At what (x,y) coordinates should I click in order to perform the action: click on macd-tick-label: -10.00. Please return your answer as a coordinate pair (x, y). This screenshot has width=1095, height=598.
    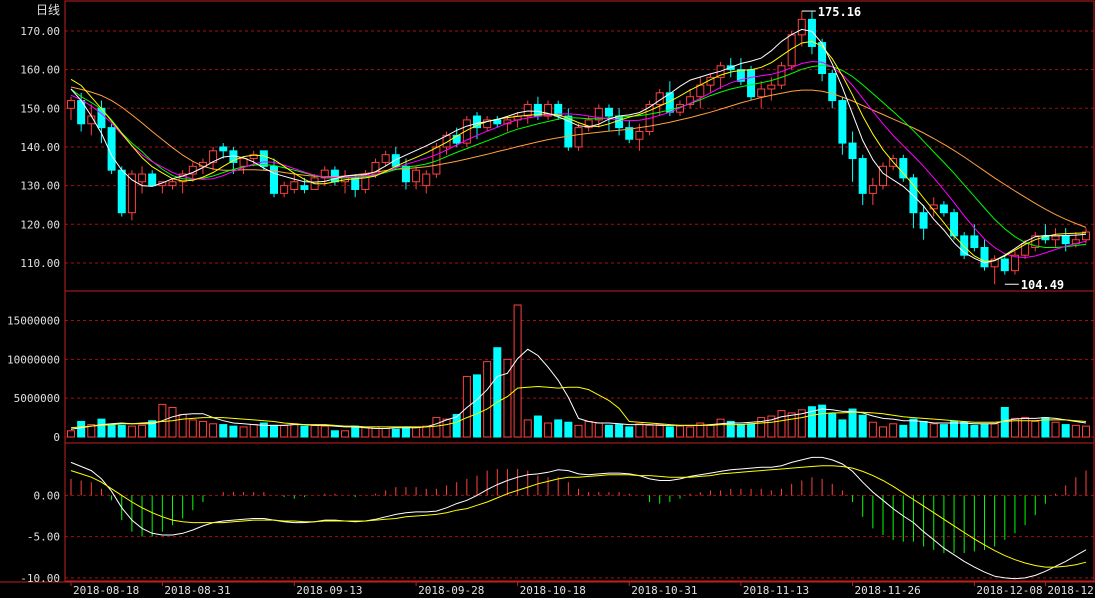
    Looking at the image, I should click on (40, 578).